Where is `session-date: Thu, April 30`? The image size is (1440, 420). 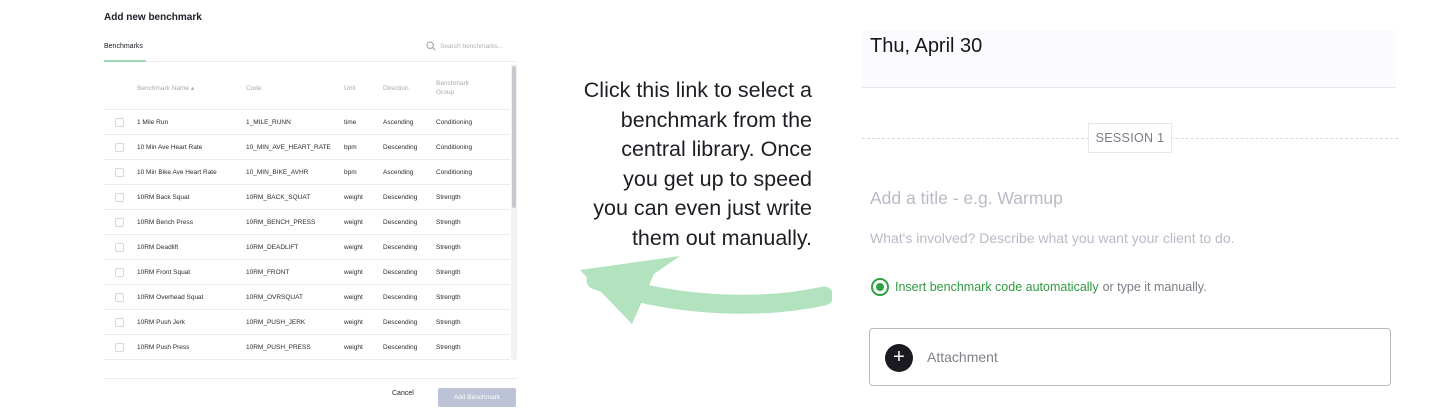
session-date: Thu, April 30 is located at coordinates (926, 46).